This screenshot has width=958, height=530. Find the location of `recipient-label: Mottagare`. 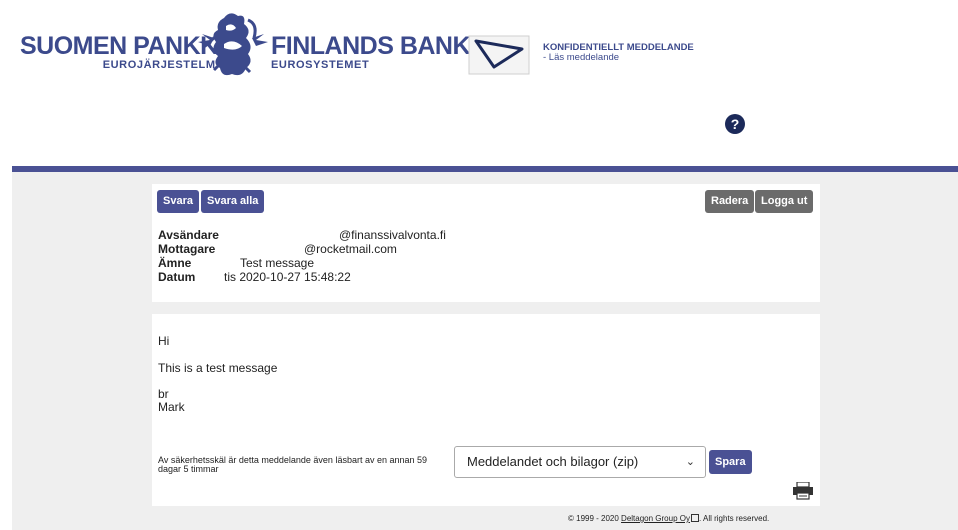

recipient-label: Mottagare is located at coordinates (187, 249).